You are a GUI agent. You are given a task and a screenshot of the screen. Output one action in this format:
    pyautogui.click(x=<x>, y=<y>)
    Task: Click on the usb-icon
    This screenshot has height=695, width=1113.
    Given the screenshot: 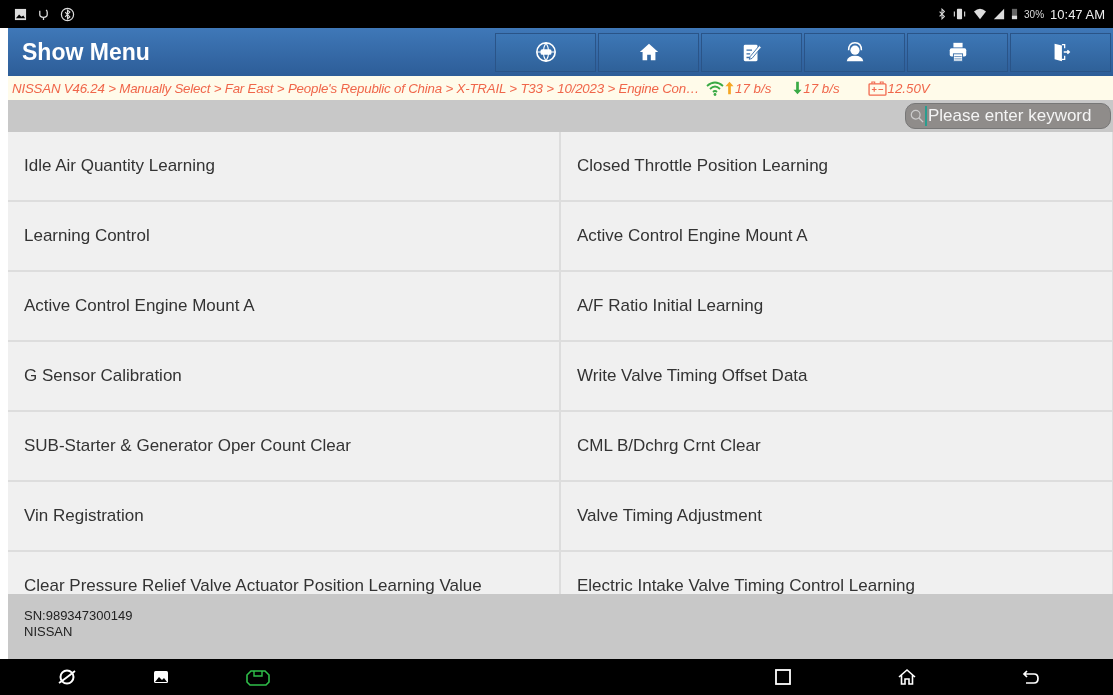 What is the action you would take?
    pyautogui.click(x=43, y=14)
    